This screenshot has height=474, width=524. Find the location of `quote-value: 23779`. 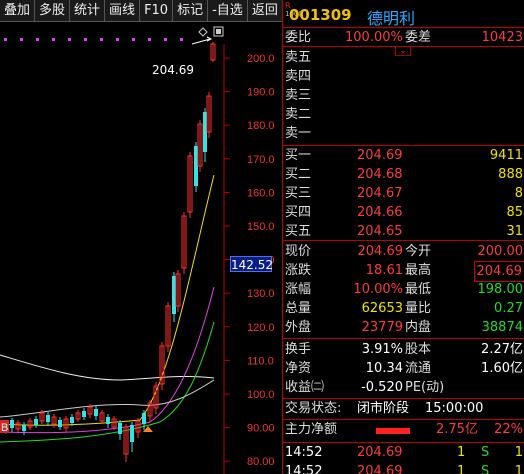

quote-value: 23779 is located at coordinates (382, 327).